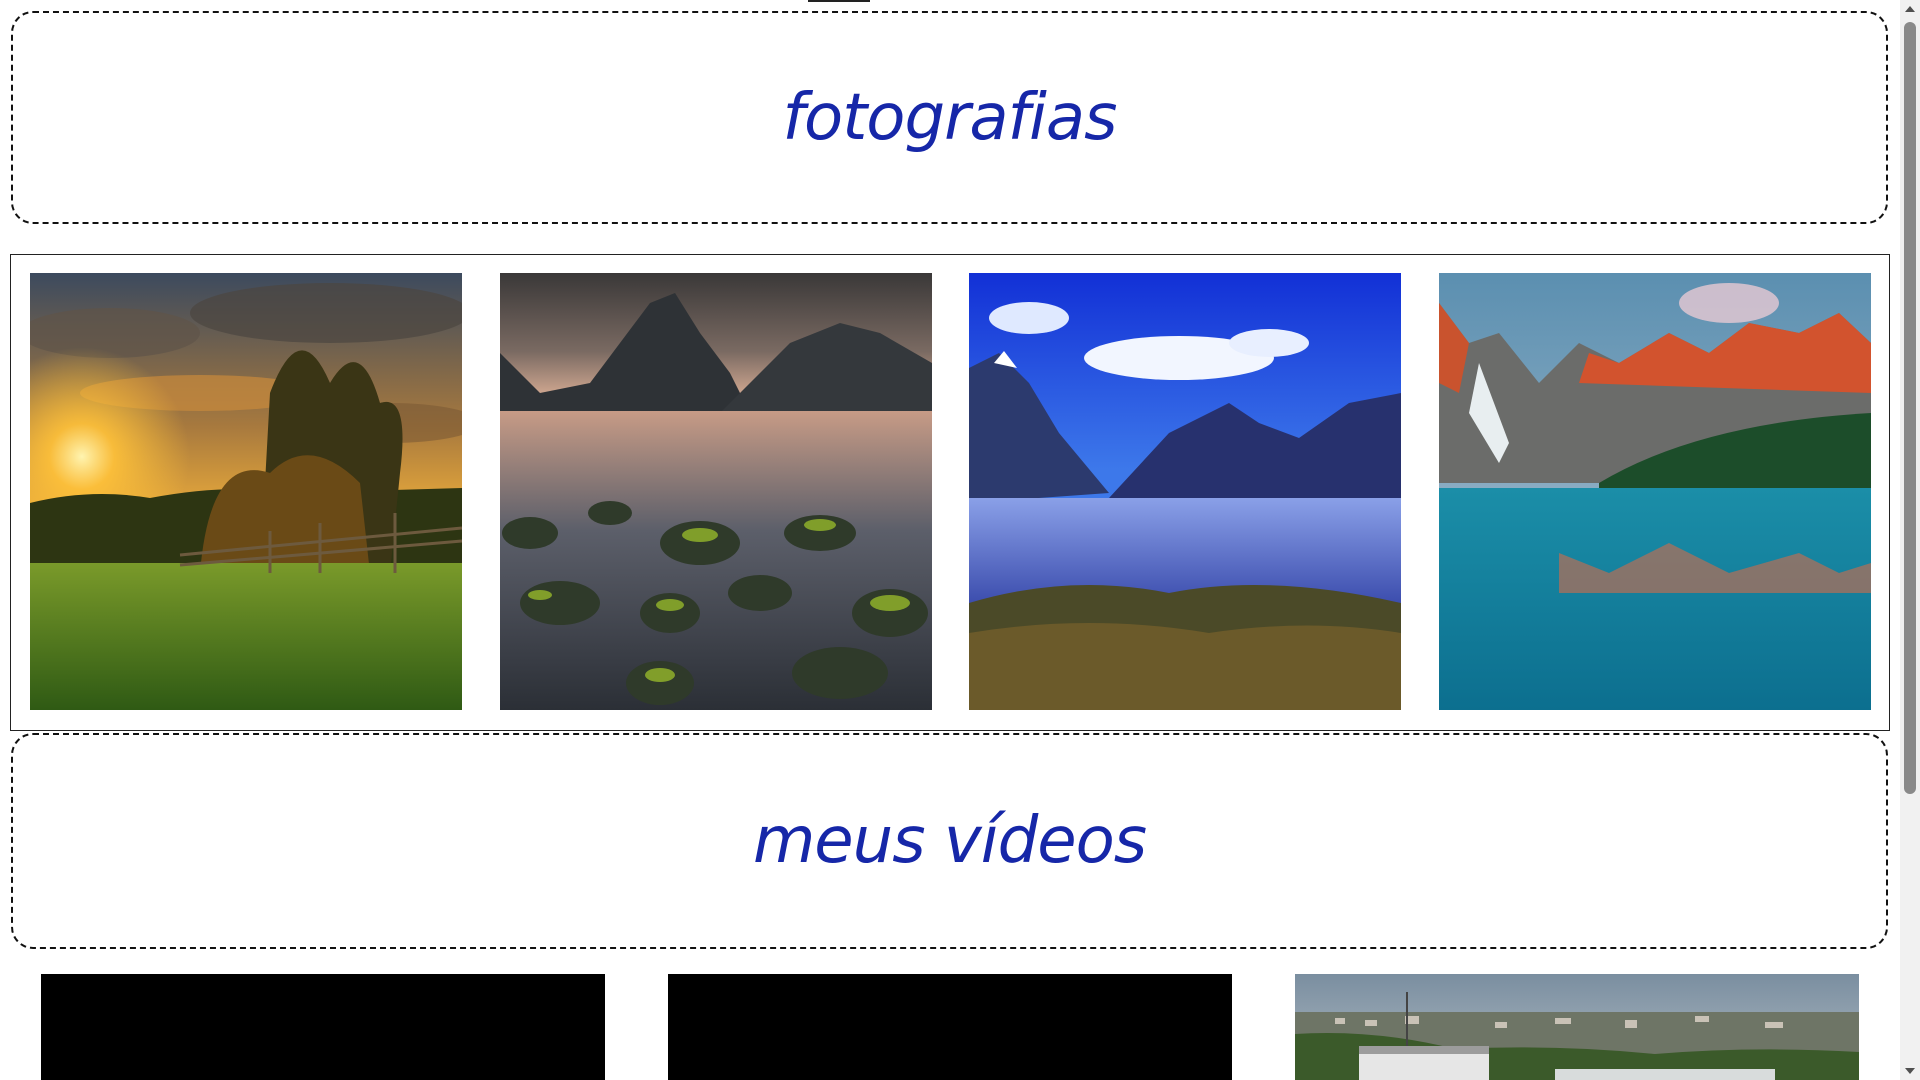  I want to click on videos-title: meus vídeos, so click(949, 841).